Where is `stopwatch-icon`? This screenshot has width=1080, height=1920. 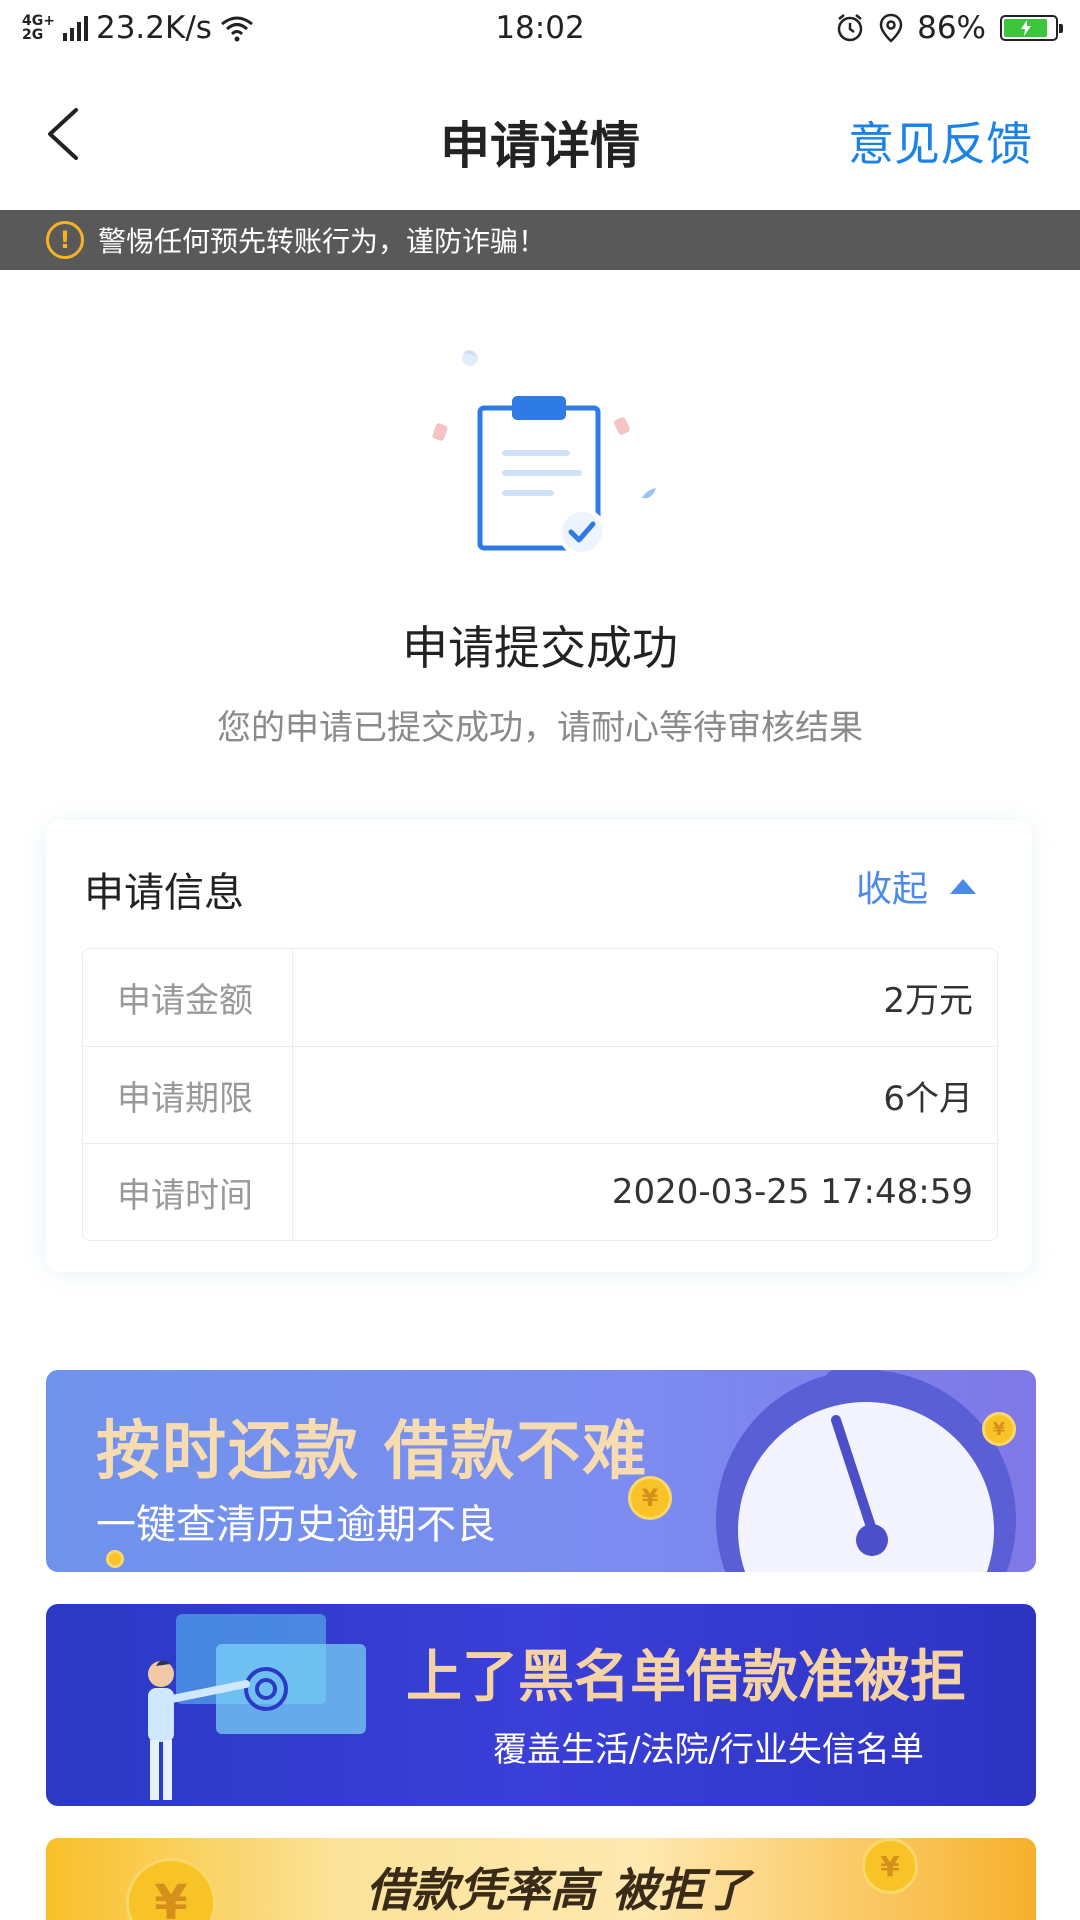 stopwatch-icon is located at coordinates (866, 1471).